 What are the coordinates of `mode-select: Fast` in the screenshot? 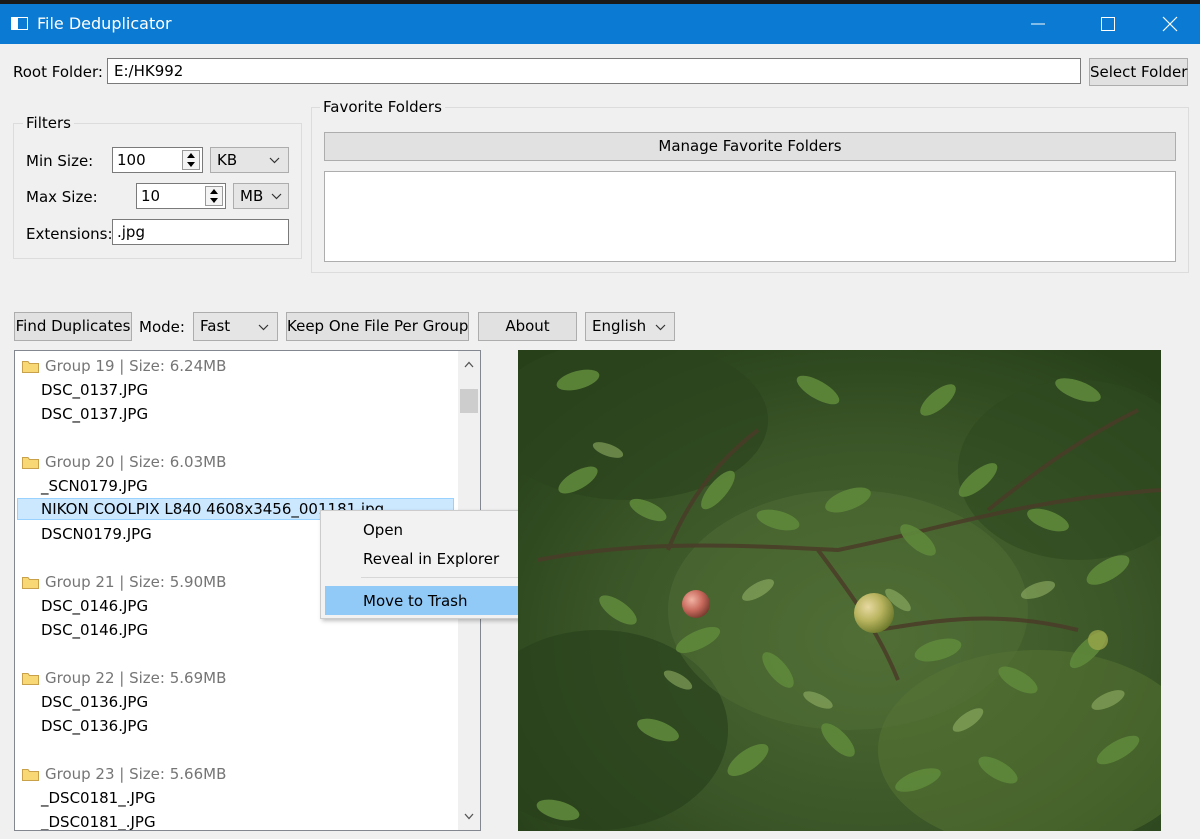 It's located at (235, 326).